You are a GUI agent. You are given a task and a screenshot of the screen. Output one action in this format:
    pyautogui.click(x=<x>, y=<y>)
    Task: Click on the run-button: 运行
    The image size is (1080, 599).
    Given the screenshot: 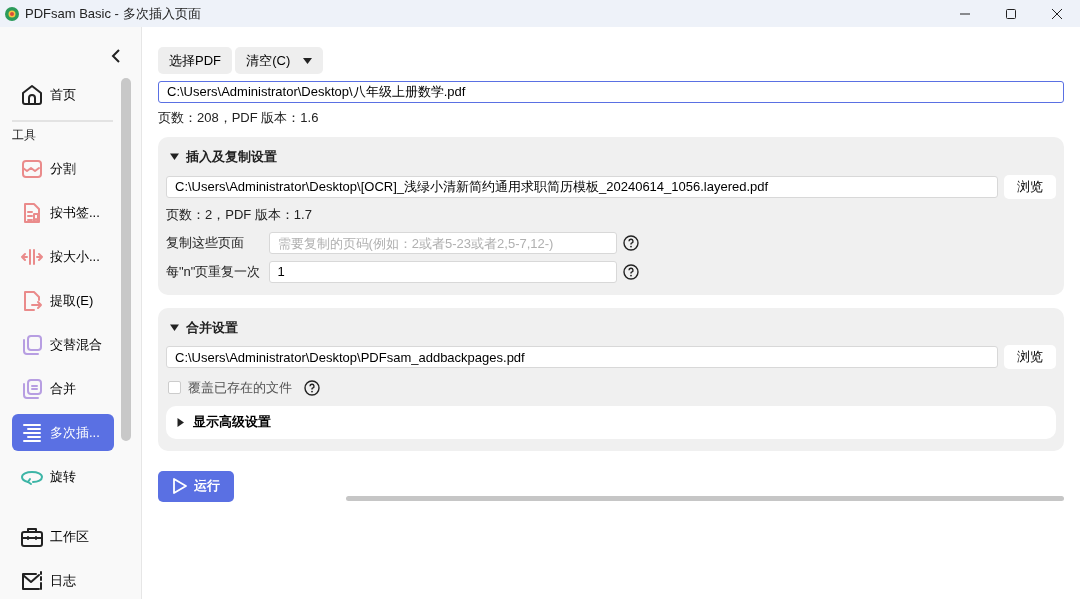 What is the action you would take?
    pyautogui.click(x=196, y=486)
    